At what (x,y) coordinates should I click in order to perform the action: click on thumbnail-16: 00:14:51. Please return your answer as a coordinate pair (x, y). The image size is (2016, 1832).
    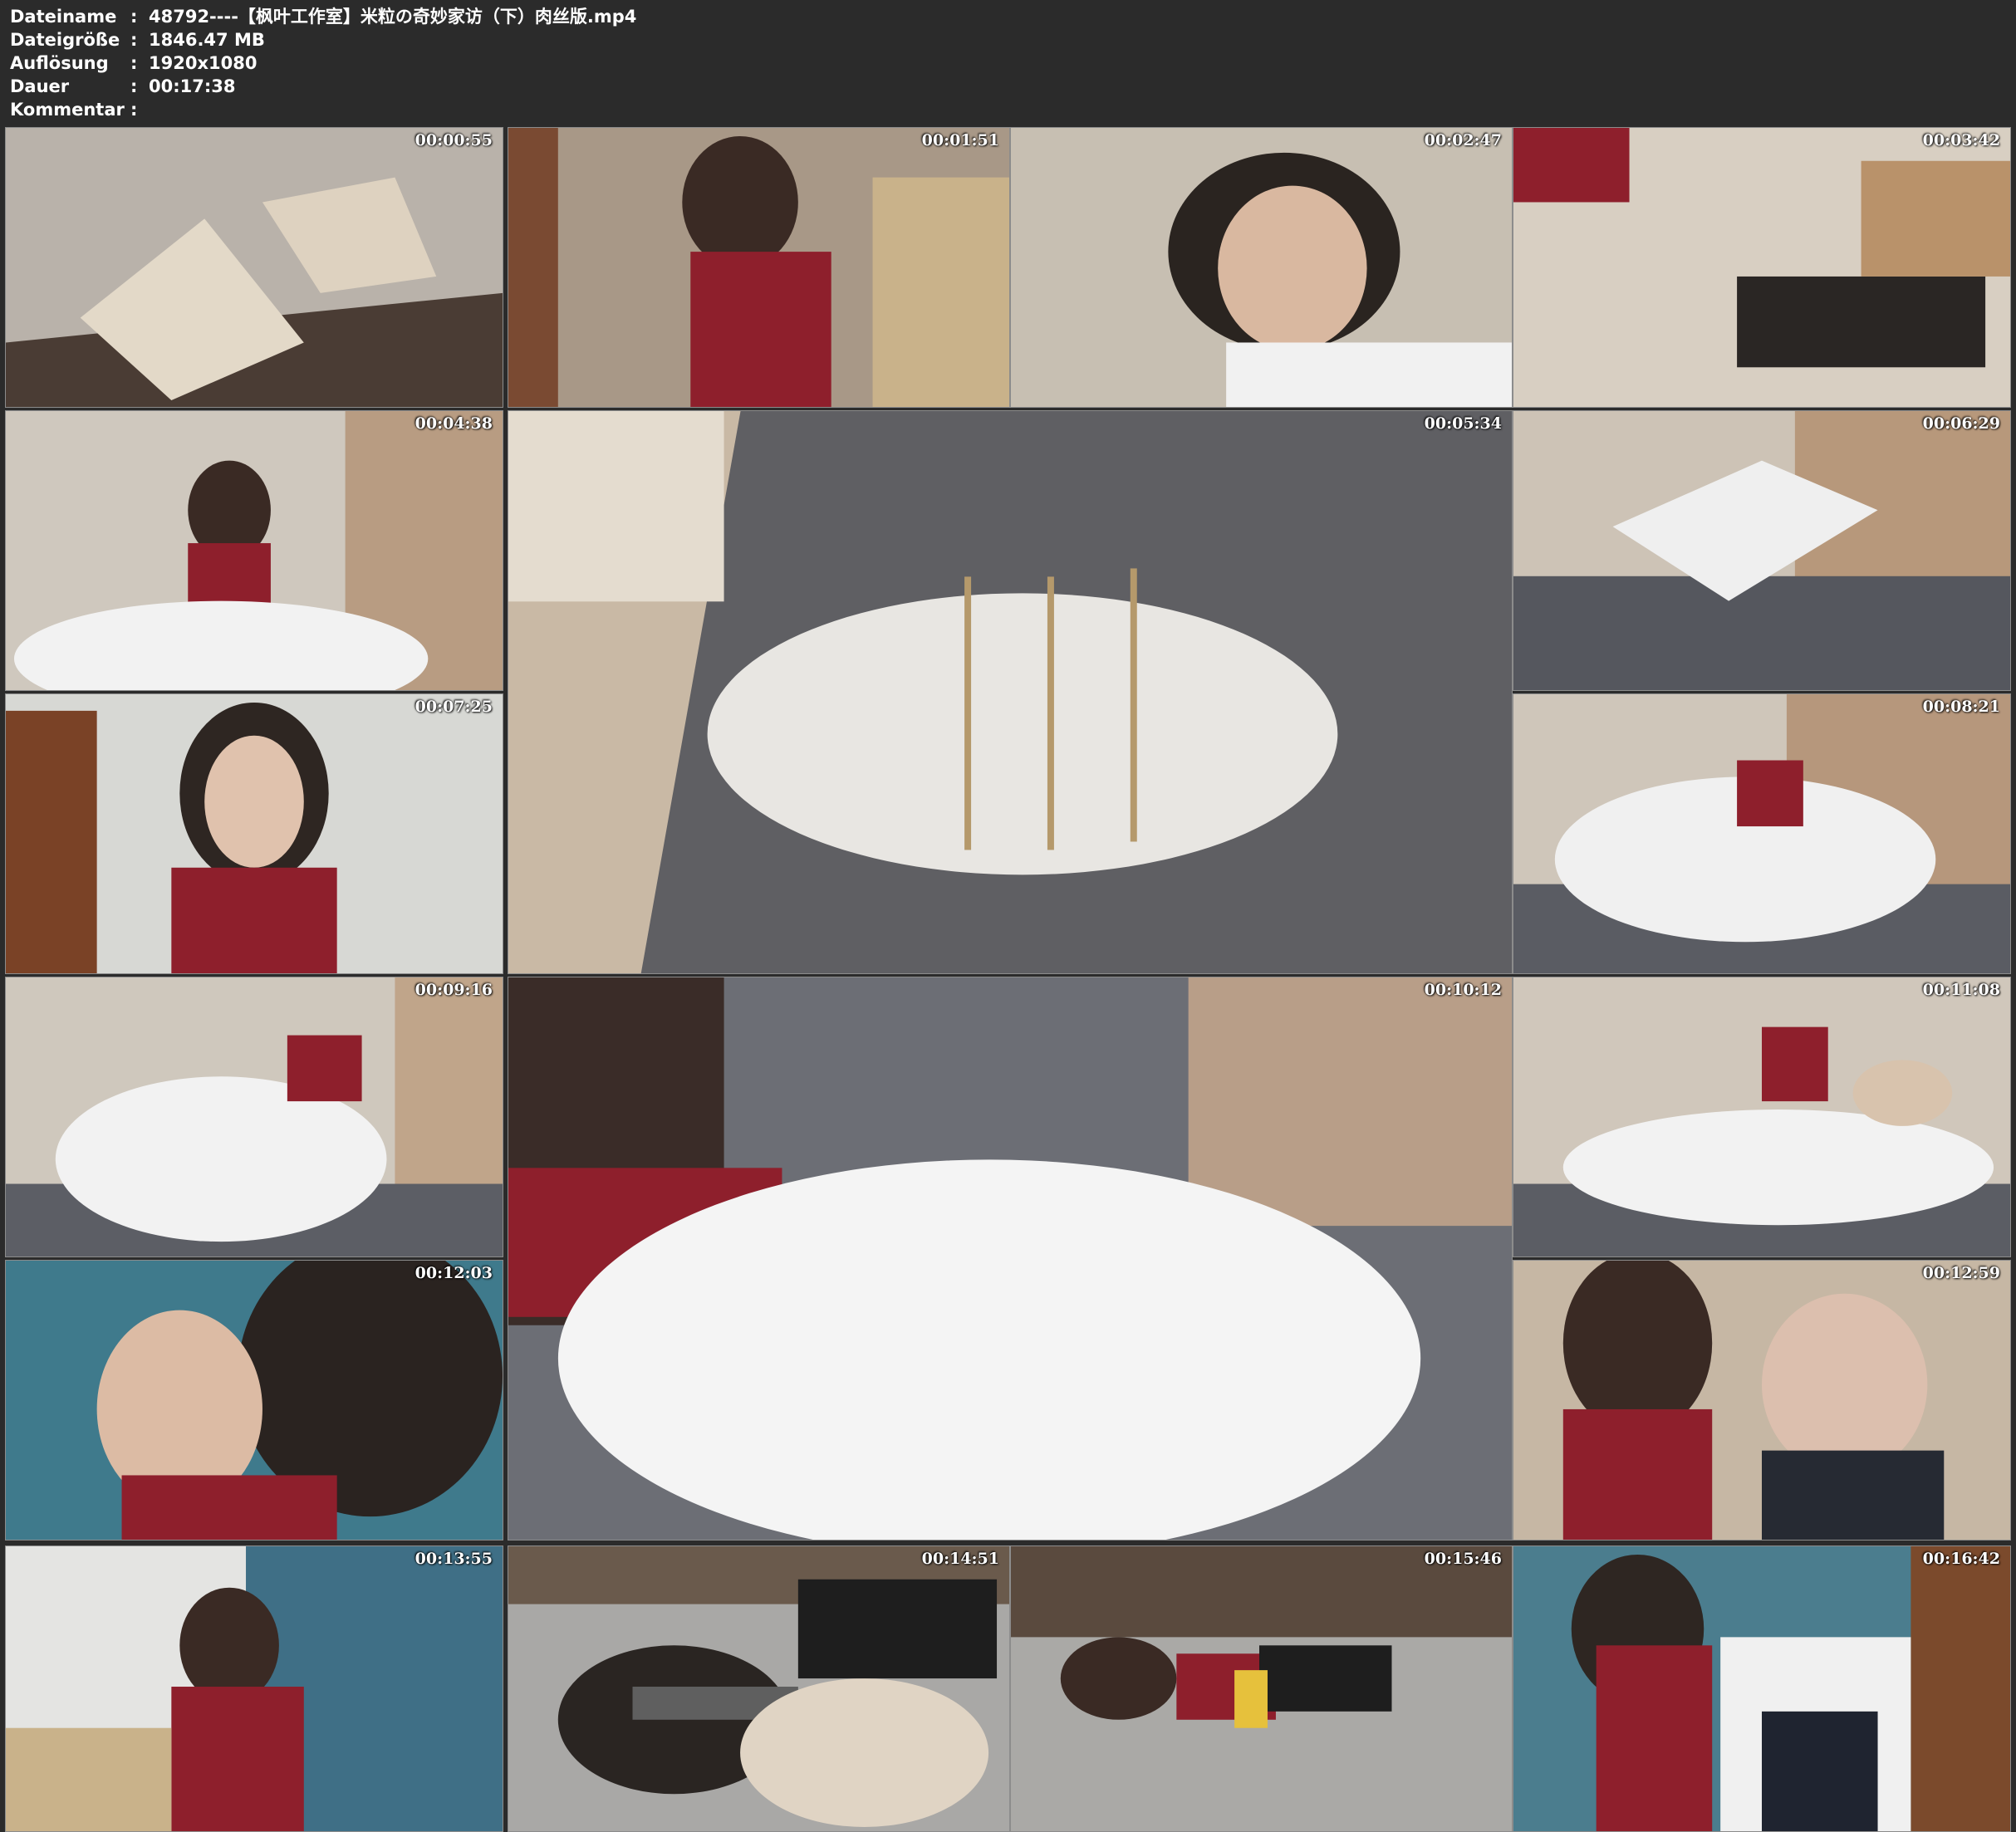
    Looking at the image, I should click on (759, 1688).